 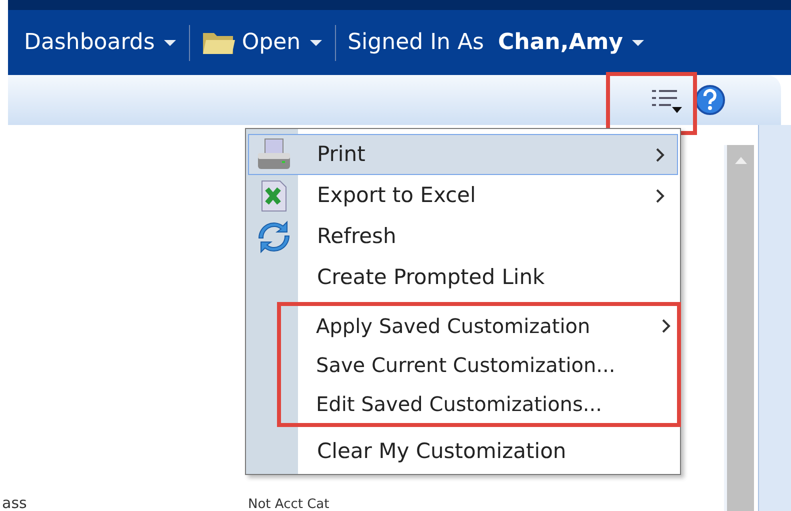 I want to click on menu-item: Export to Excel, so click(x=463, y=195).